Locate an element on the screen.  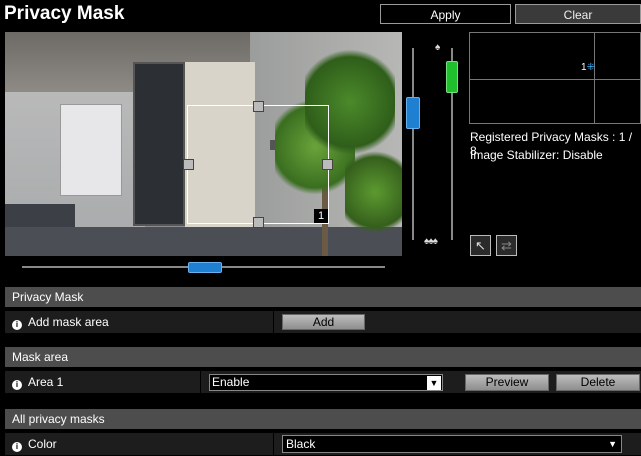
mask-color-select: Black ▼ is located at coordinates (452, 444).